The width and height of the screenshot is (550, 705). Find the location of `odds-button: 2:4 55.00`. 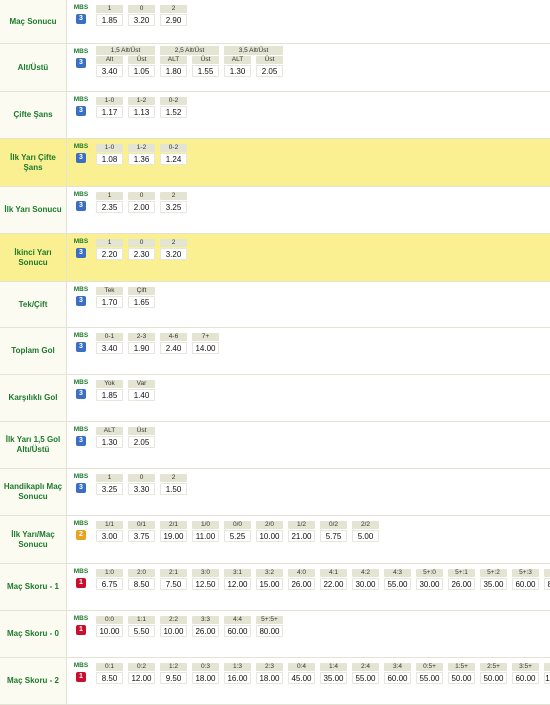

odds-button: 2:4 55.00 is located at coordinates (365, 674).